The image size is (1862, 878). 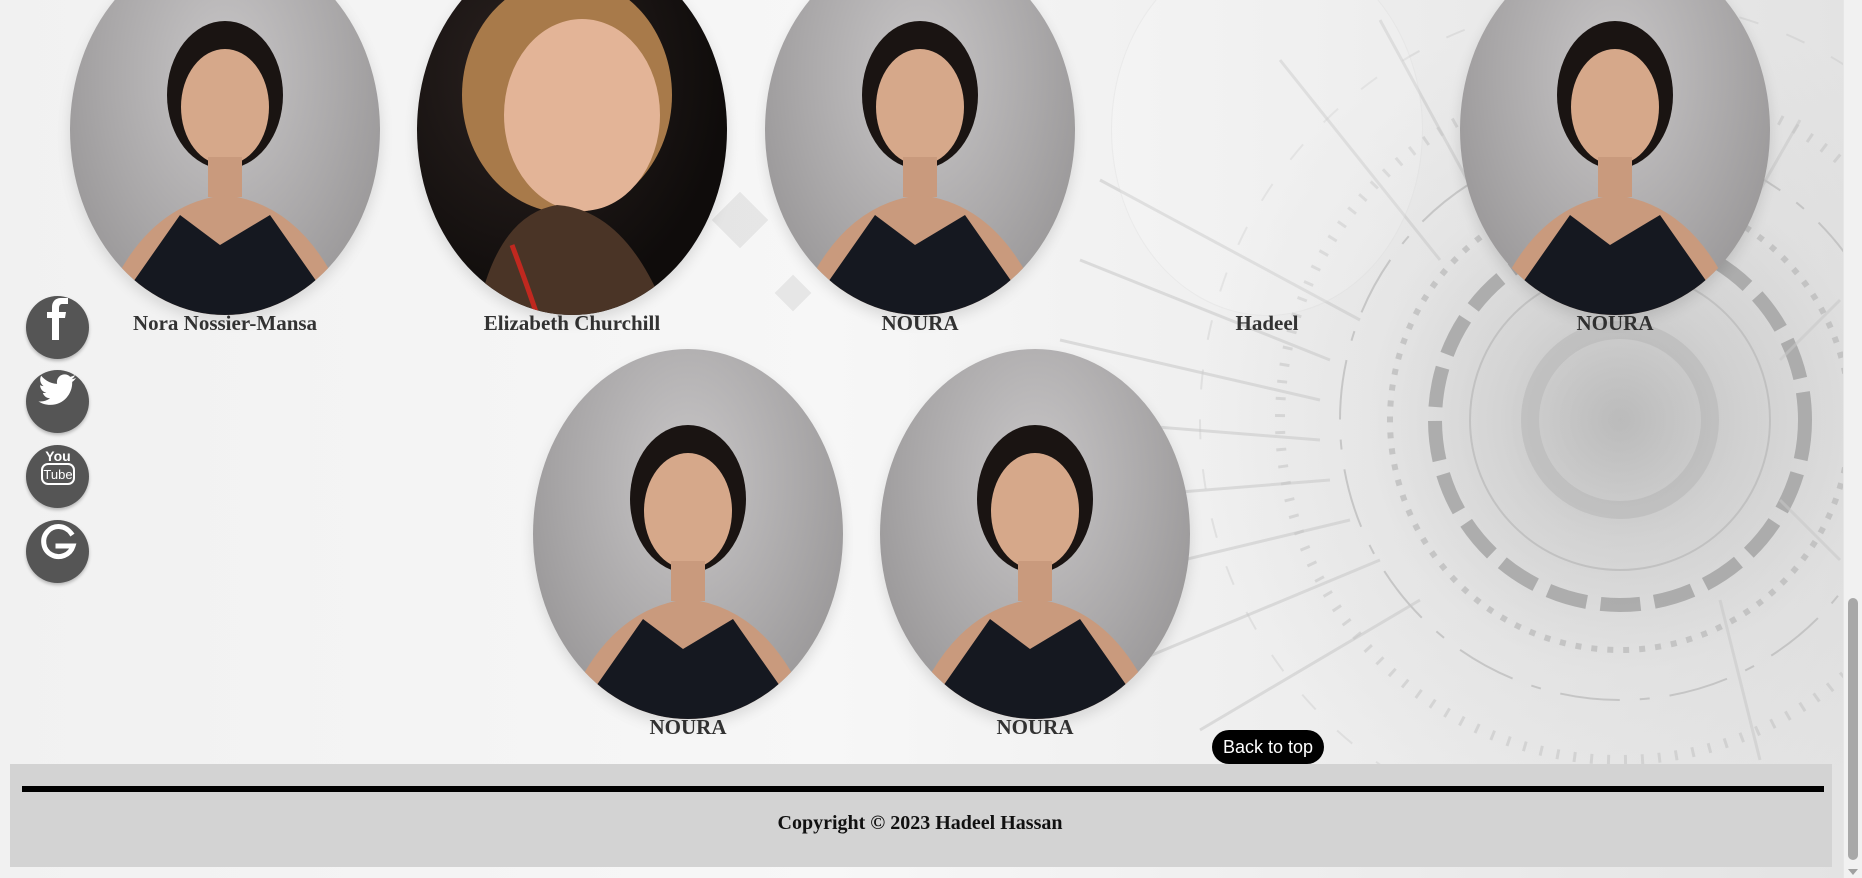 What do you see at coordinates (56, 389) in the screenshot?
I see `twitter-icon` at bounding box center [56, 389].